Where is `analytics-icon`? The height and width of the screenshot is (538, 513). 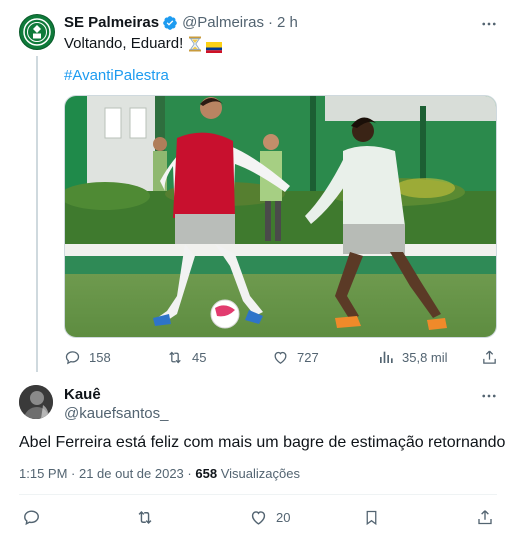 analytics-icon is located at coordinates (386, 357).